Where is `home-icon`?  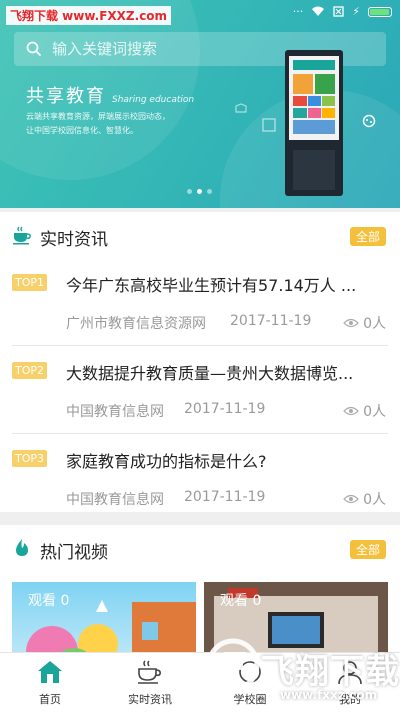 home-icon is located at coordinates (50, 672).